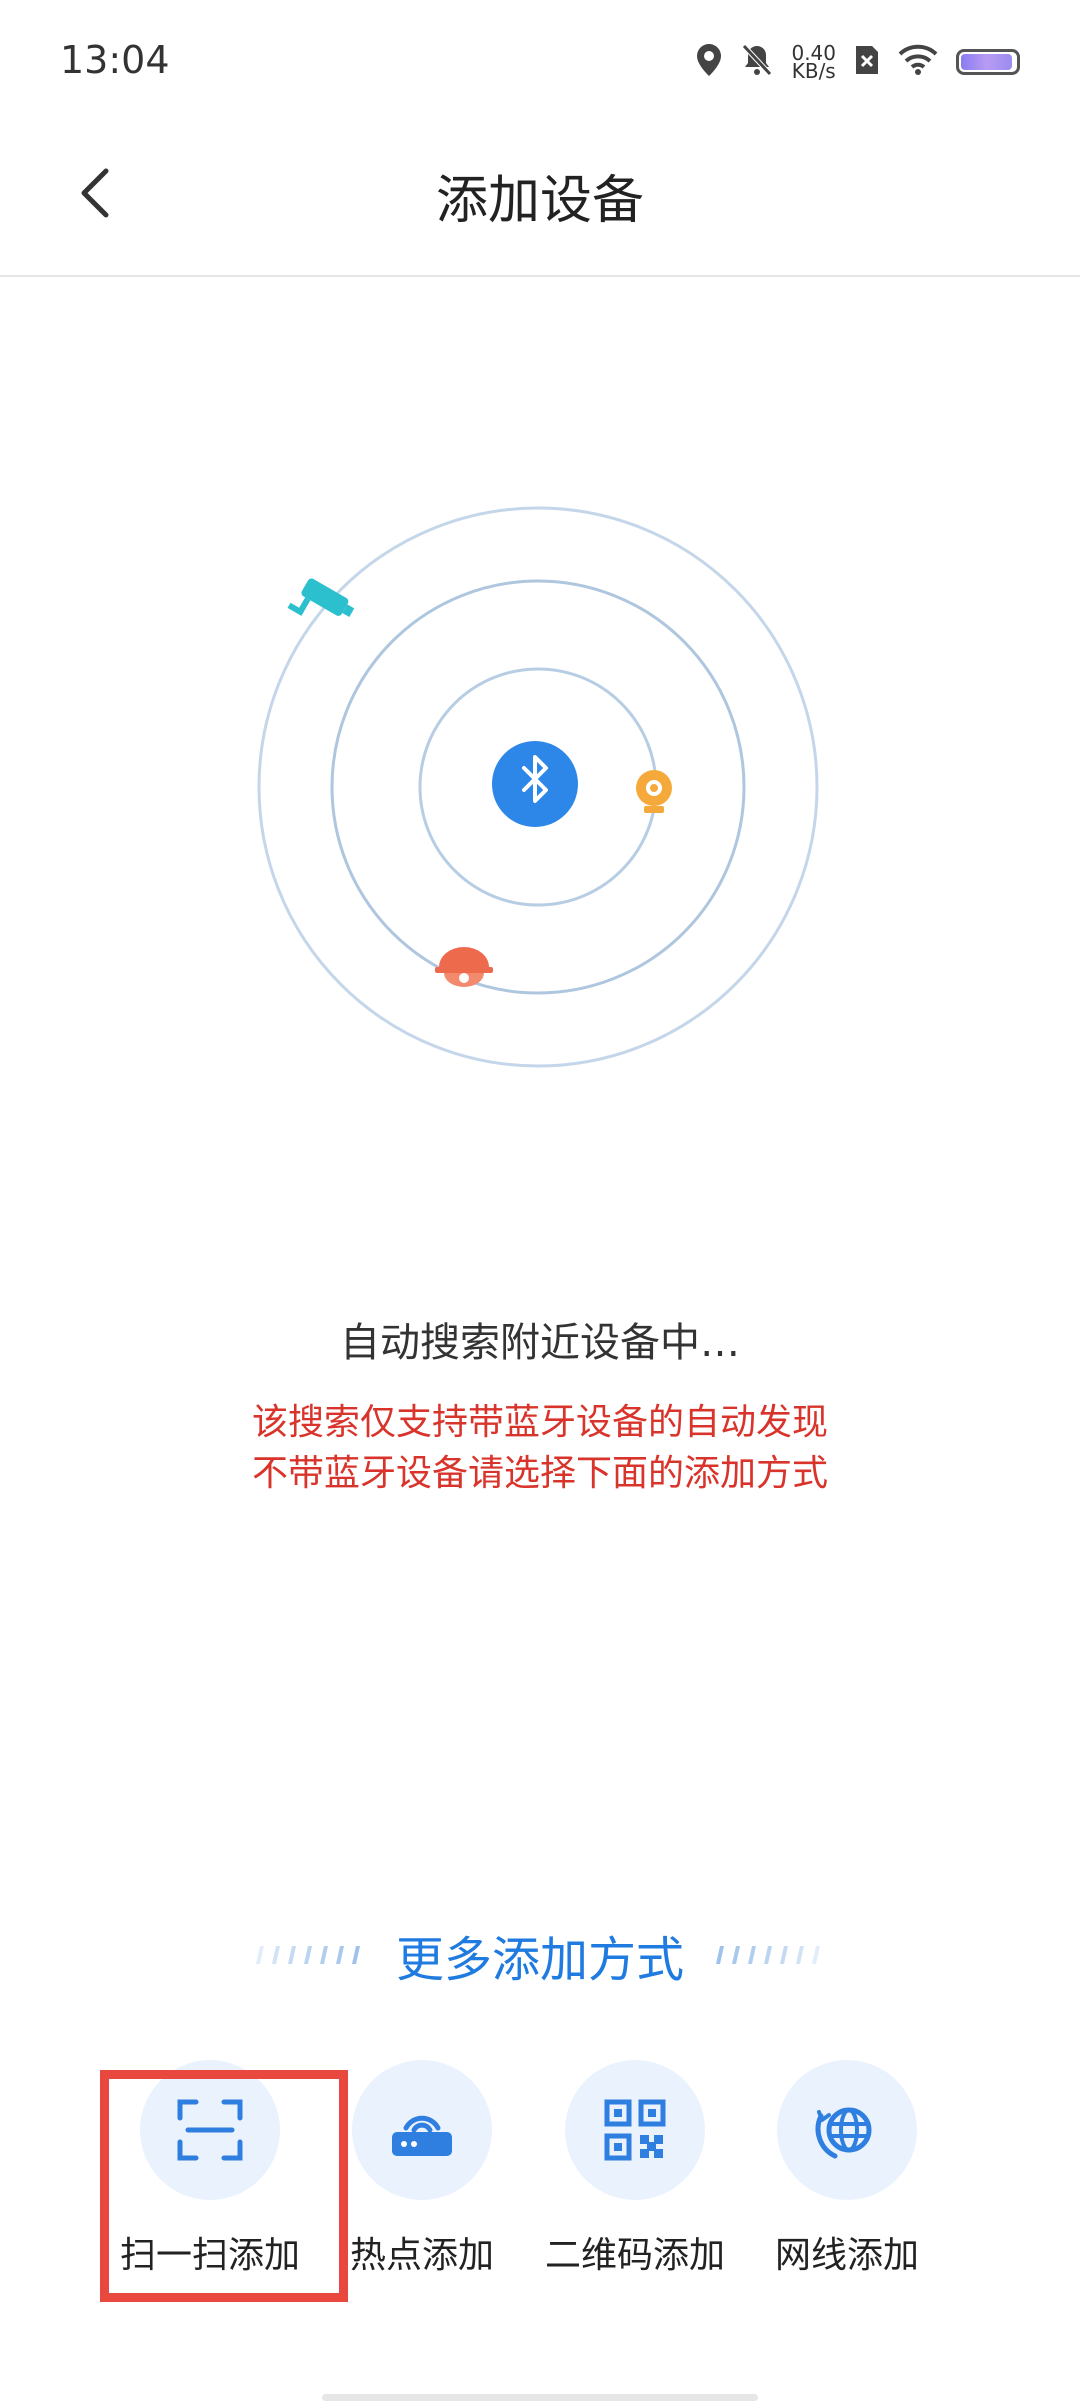 This screenshot has width=1080, height=2408. I want to click on mute-icon, so click(757, 62).